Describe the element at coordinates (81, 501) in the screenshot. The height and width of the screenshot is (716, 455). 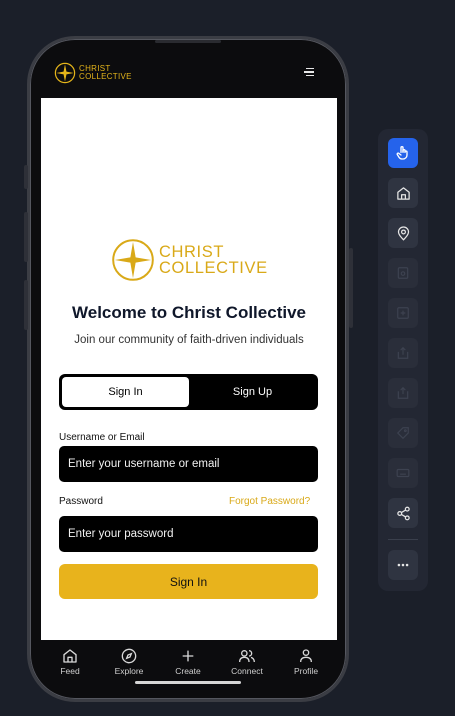
I see `password-label: Password` at that location.